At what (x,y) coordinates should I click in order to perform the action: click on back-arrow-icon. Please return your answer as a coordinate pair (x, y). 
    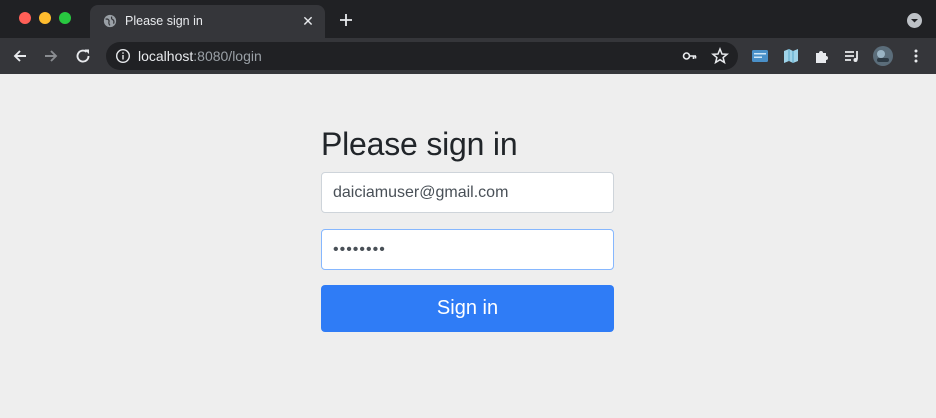
    Looking at the image, I should click on (20, 56).